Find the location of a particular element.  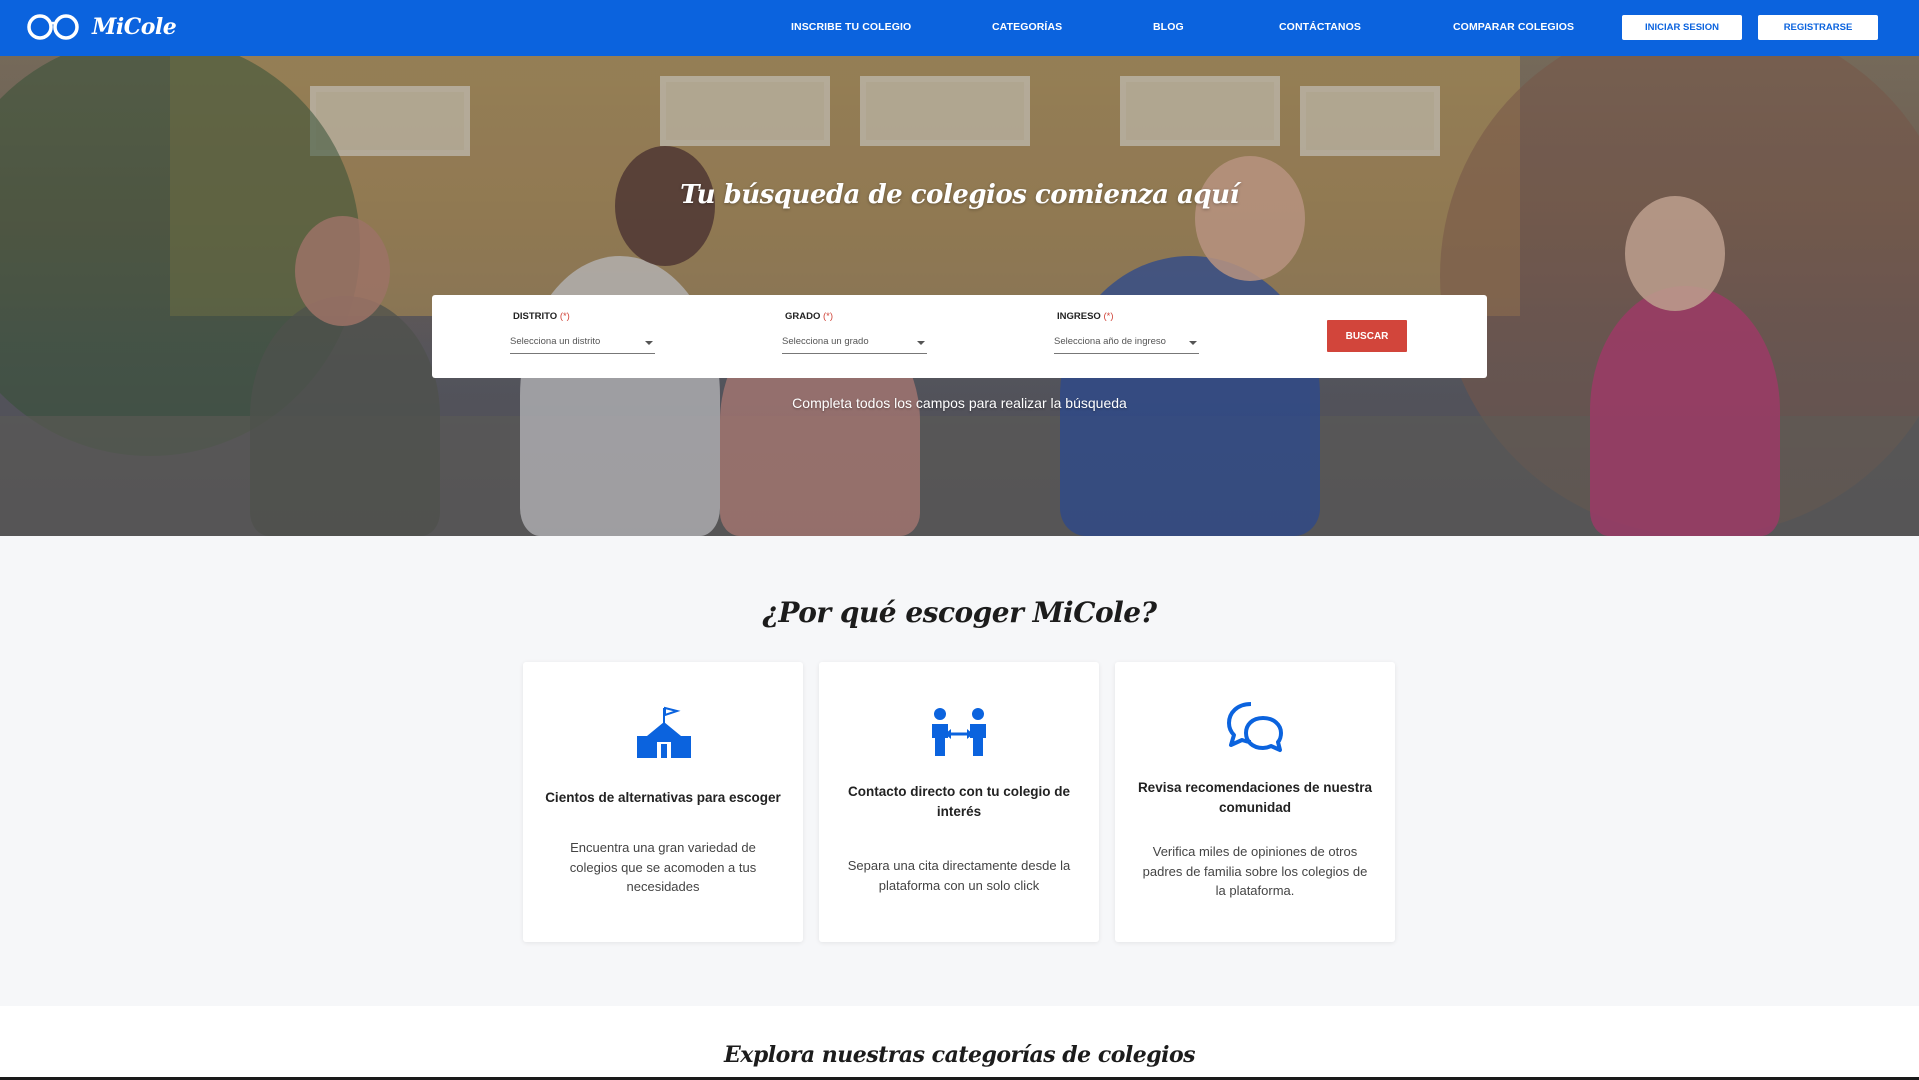

hero-title: Tu búsqueda de colegios comienza aquí is located at coordinates (959, 195).